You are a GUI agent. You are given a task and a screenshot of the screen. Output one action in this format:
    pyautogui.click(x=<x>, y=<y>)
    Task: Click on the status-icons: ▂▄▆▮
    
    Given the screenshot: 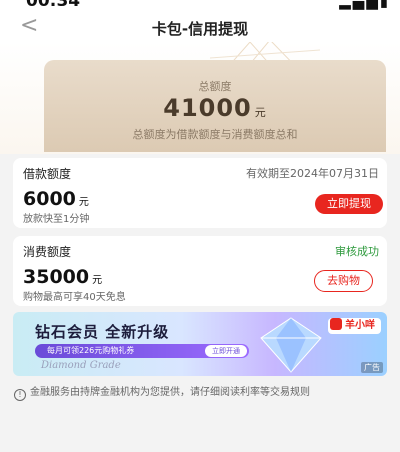 What is the action you would take?
    pyautogui.click(x=364, y=5)
    